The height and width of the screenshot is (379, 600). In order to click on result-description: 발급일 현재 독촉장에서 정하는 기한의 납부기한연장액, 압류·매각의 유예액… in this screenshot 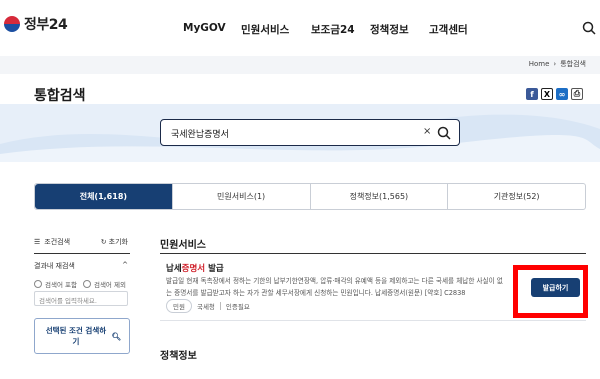, I will do `click(334, 287)`.